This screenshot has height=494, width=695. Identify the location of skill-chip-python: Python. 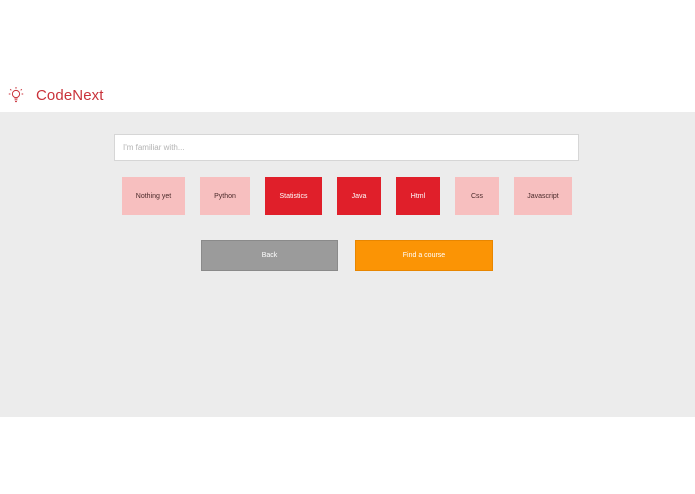
(225, 196).